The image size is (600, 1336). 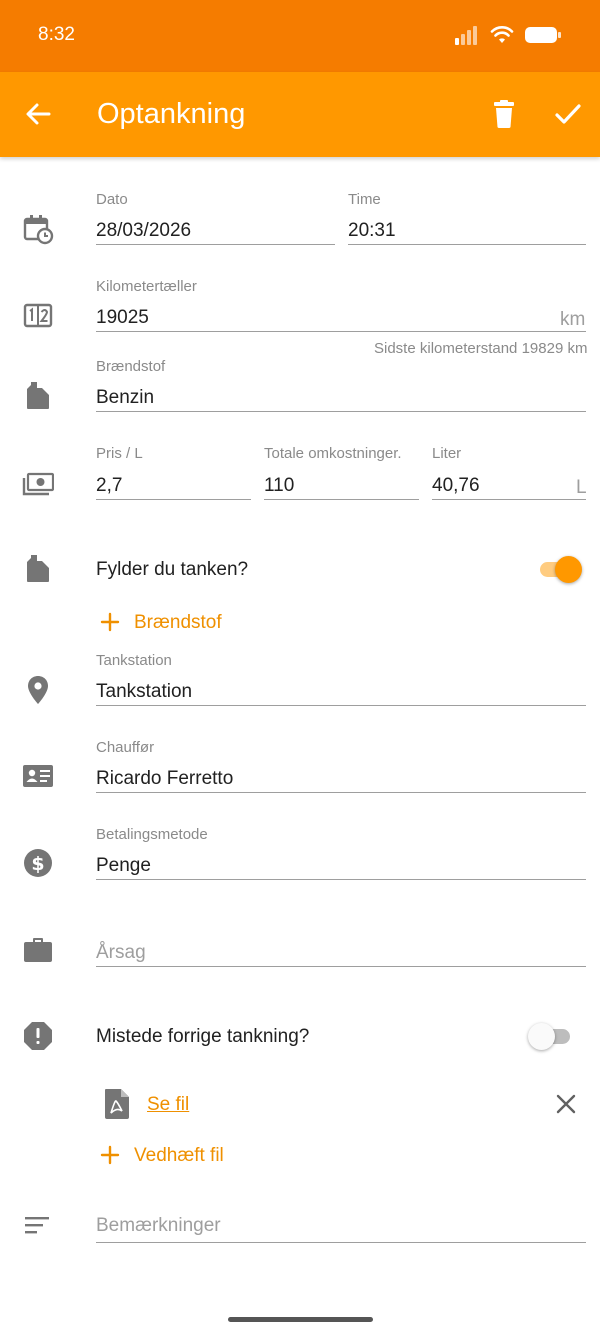 What do you see at coordinates (203, 1036) in the screenshot?
I see `missed-label: Mistede forrige tankning?` at bounding box center [203, 1036].